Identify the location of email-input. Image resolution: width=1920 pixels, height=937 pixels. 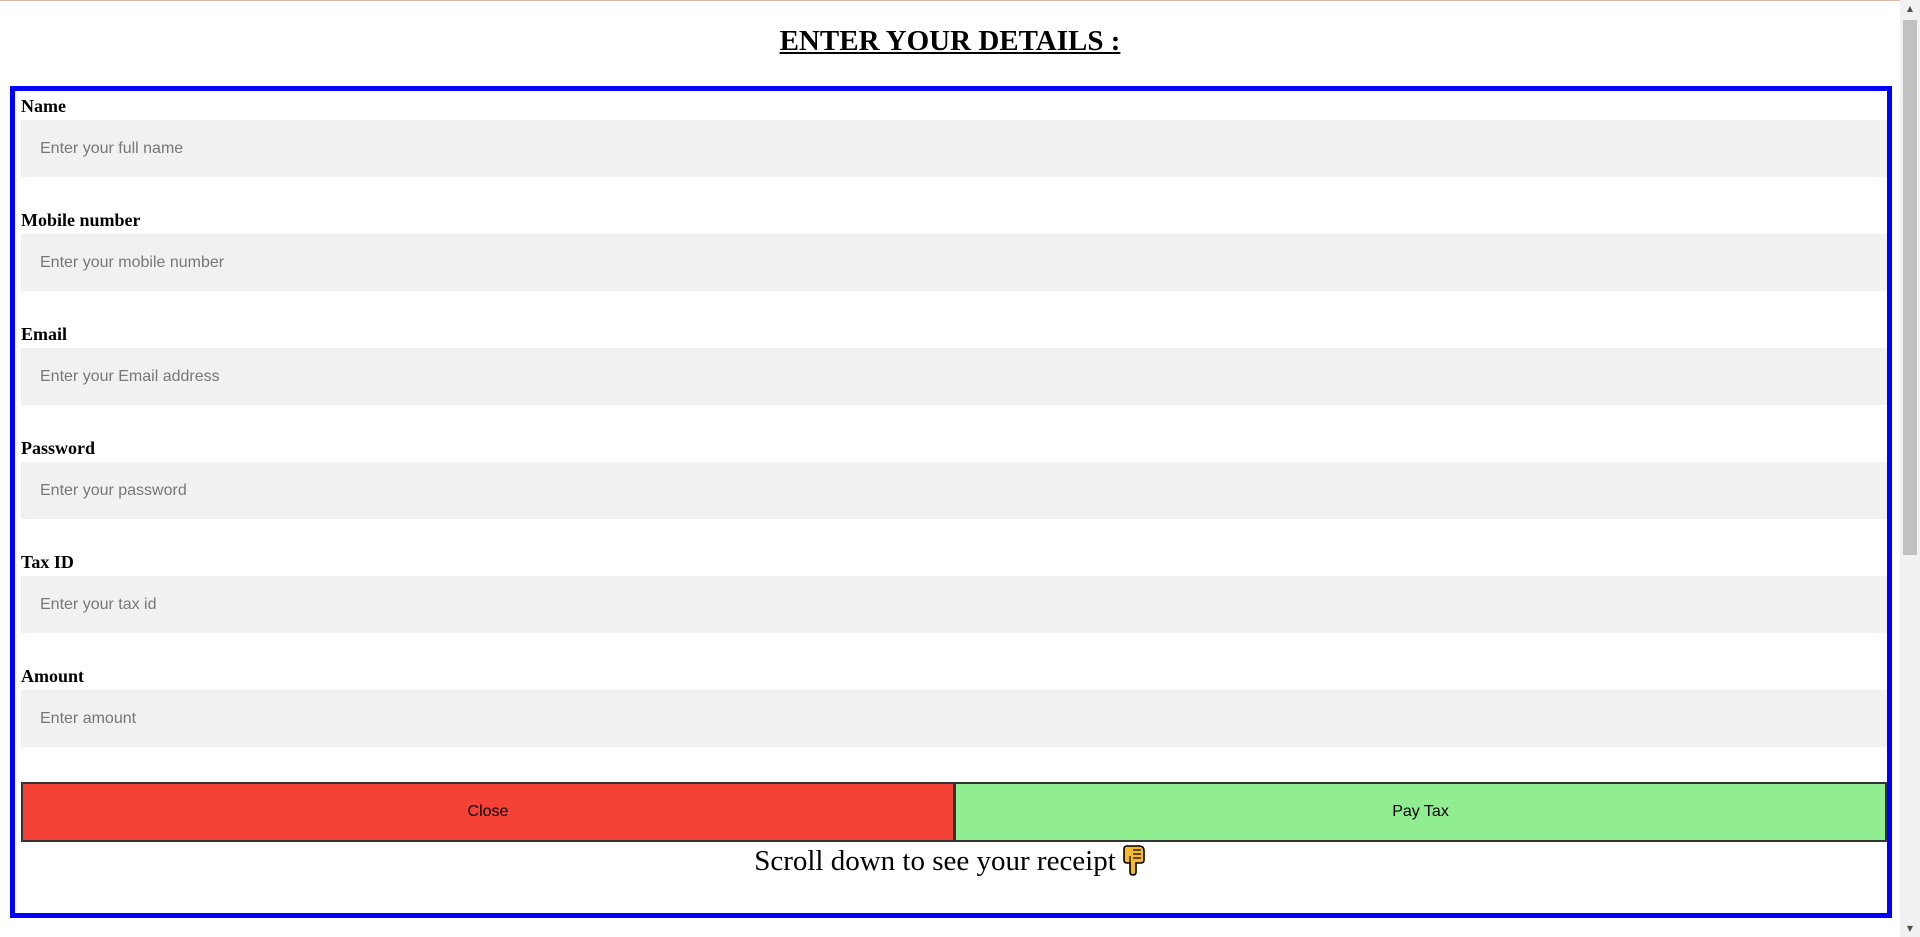
(954, 376).